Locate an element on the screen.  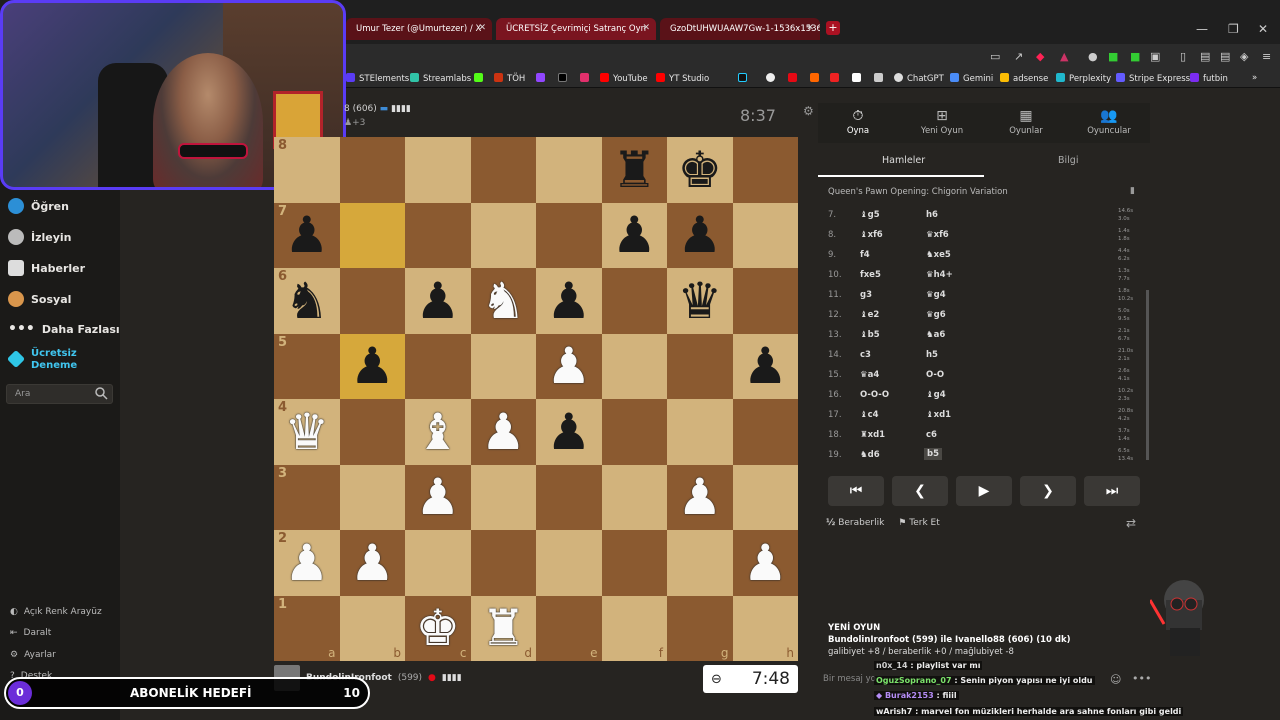
extension-icon: ● is located at coordinates (1093, 56).